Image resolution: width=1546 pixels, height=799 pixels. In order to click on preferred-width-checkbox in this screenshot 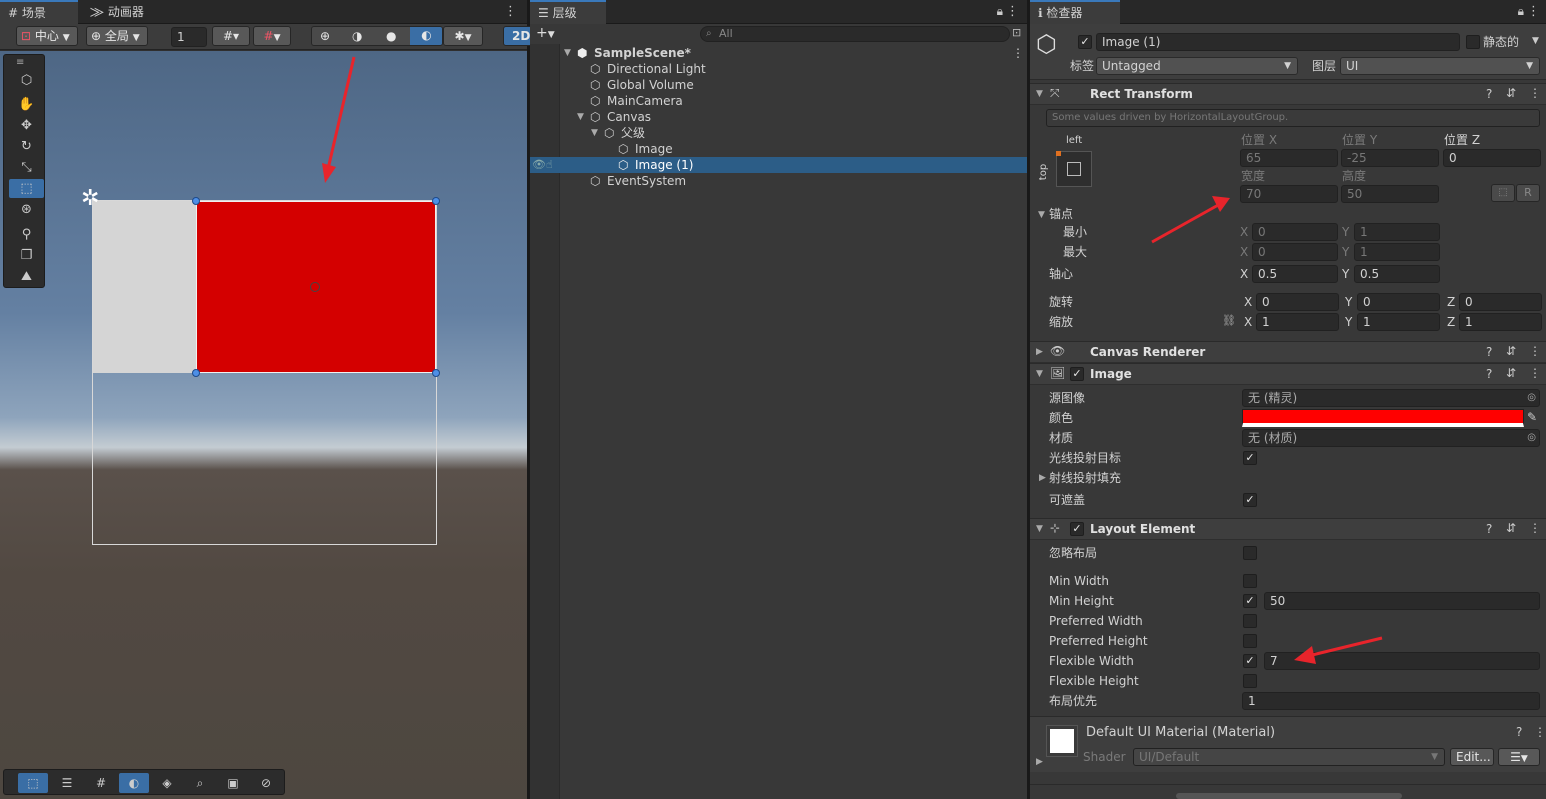, I will do `click(1250, 621)`.